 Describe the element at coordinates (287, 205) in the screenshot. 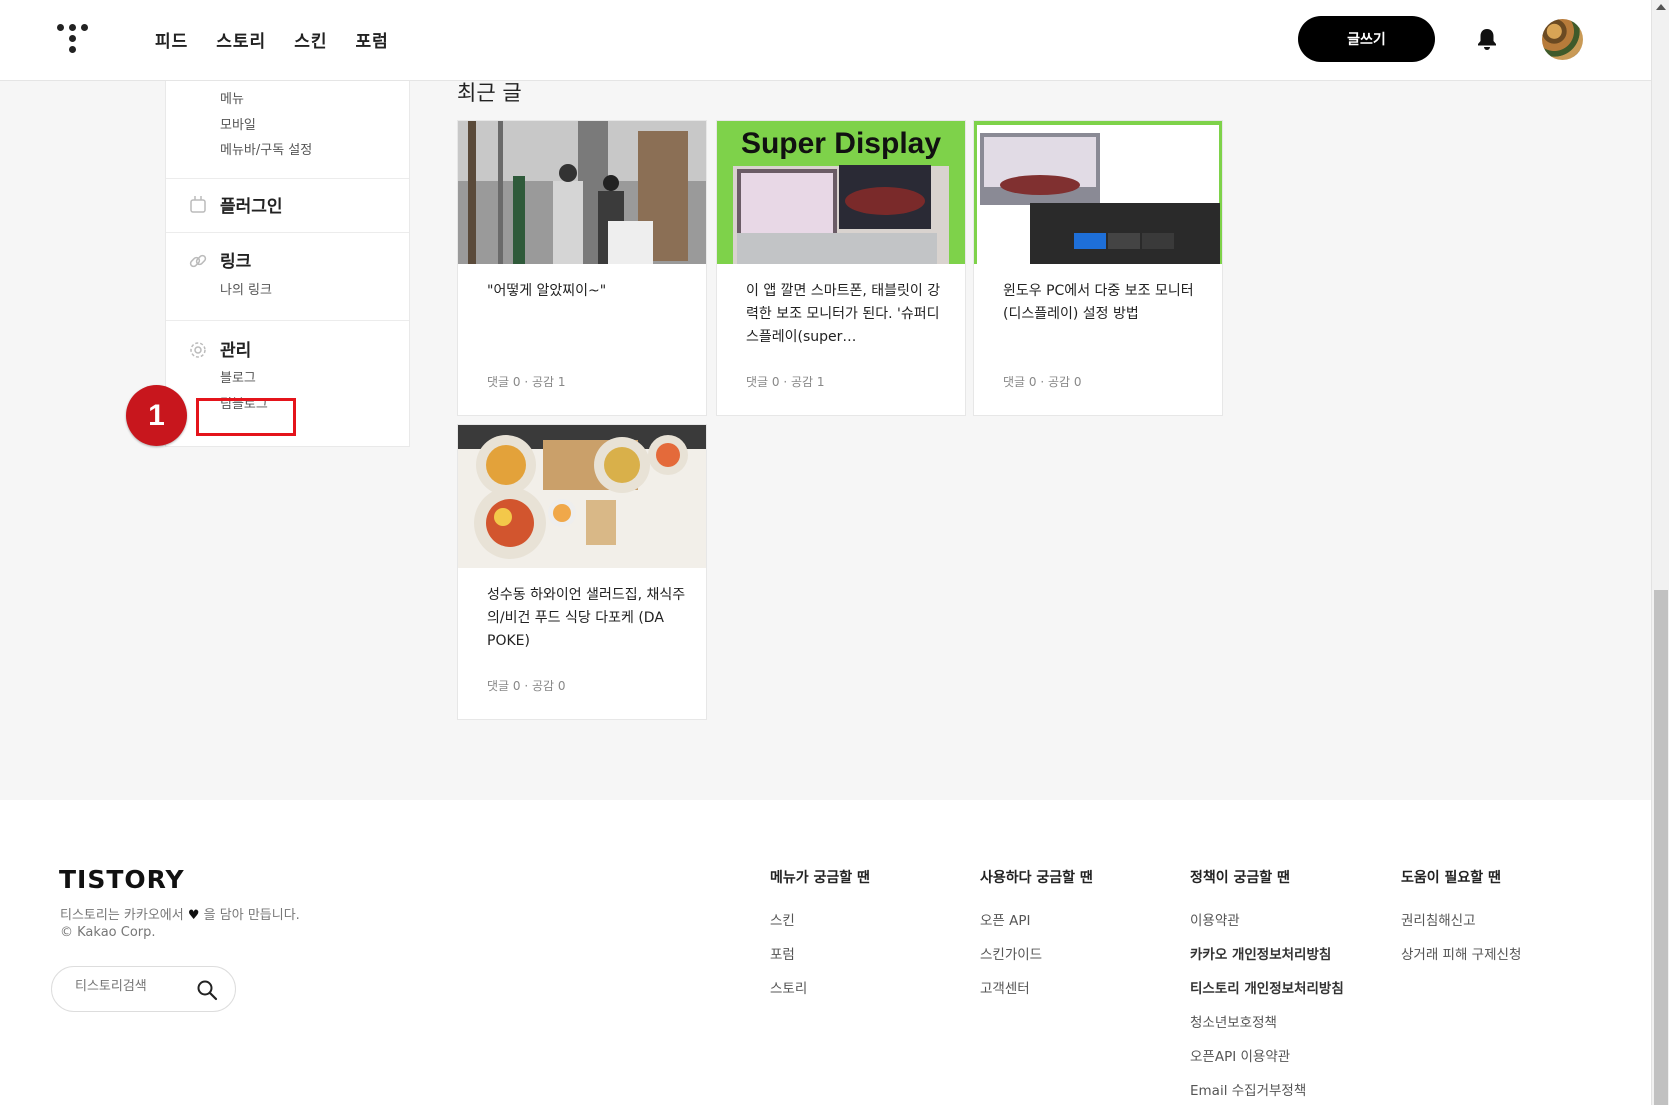

I see `sidebar-section-plugin: 플러그인` at that location.